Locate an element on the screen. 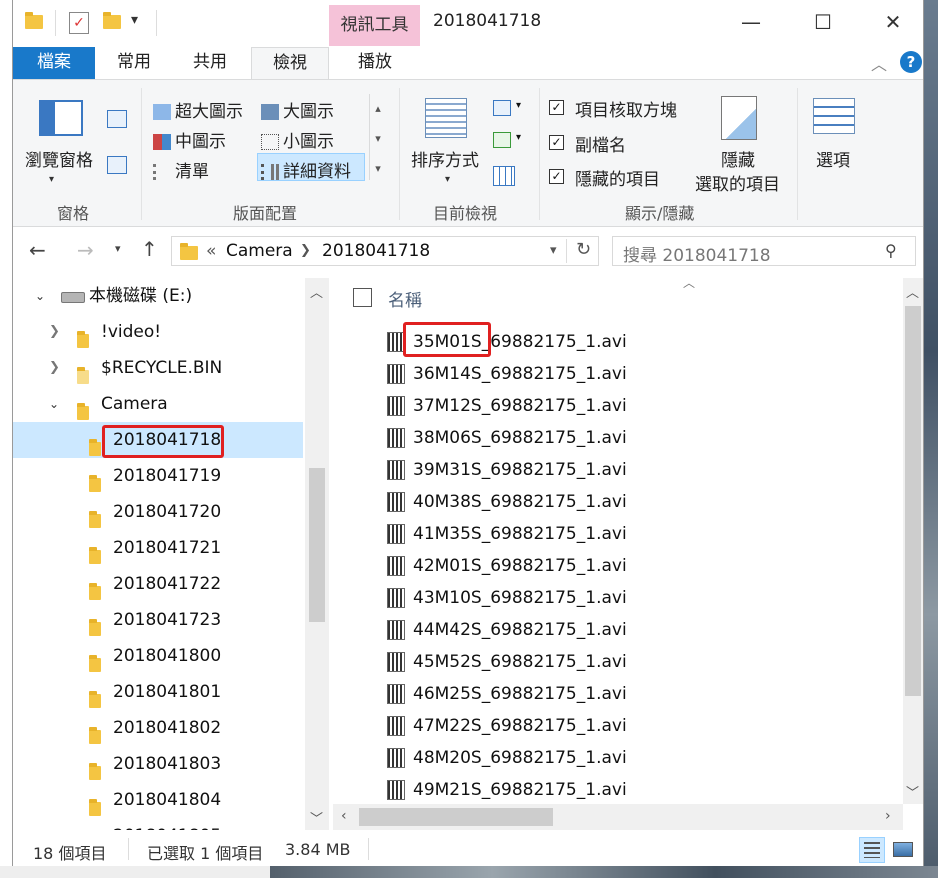 This screenshot has width=938, height=878. nav-item-subfolder: 2018041803 is located at coordinates (158, 764).